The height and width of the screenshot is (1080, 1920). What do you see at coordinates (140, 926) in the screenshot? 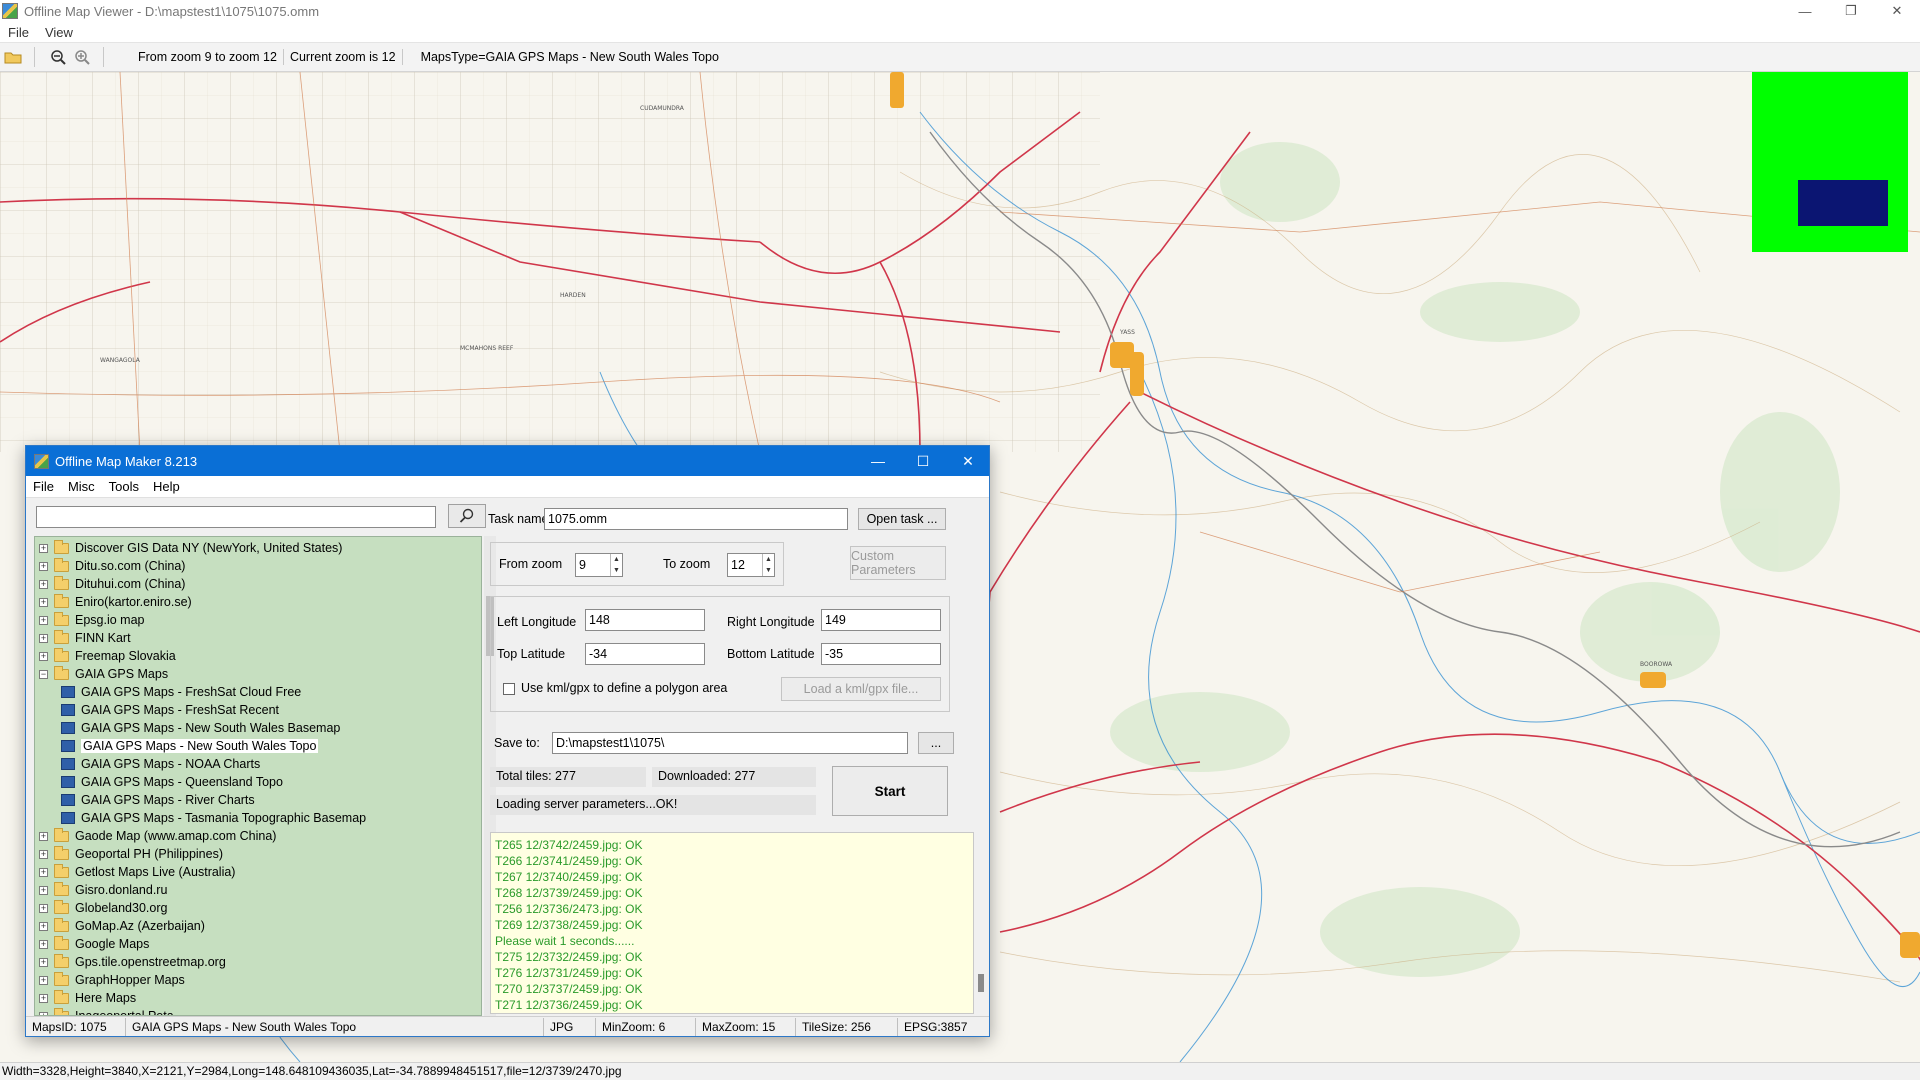
I see `tree-item-label: GoMap.Az (Azerbaijan)` at bounding box center [140, 926].